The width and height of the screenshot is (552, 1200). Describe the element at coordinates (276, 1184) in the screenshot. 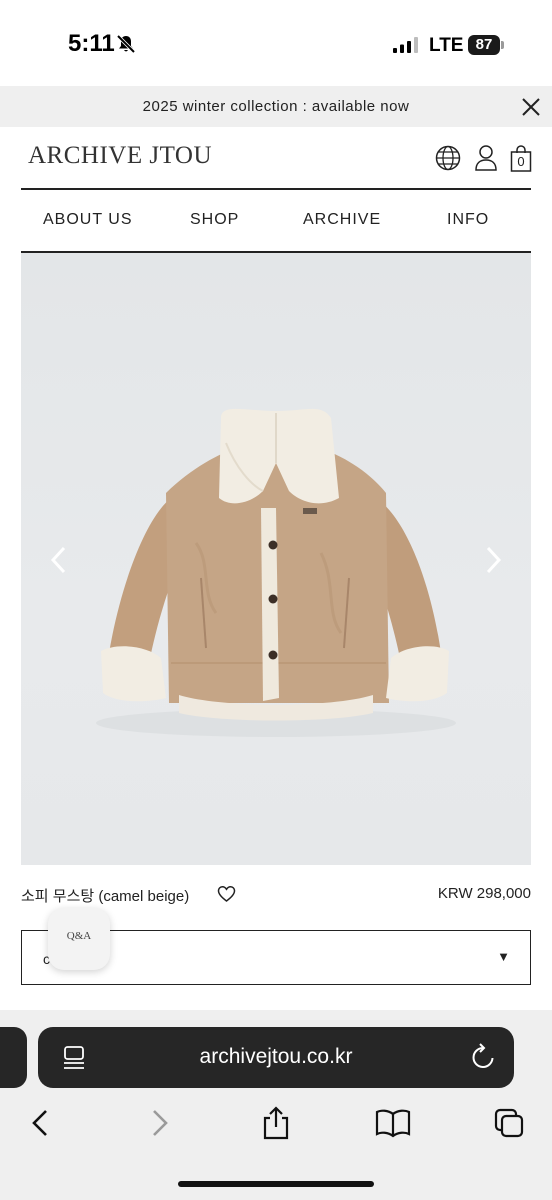

I see `home-indicator` at that location.